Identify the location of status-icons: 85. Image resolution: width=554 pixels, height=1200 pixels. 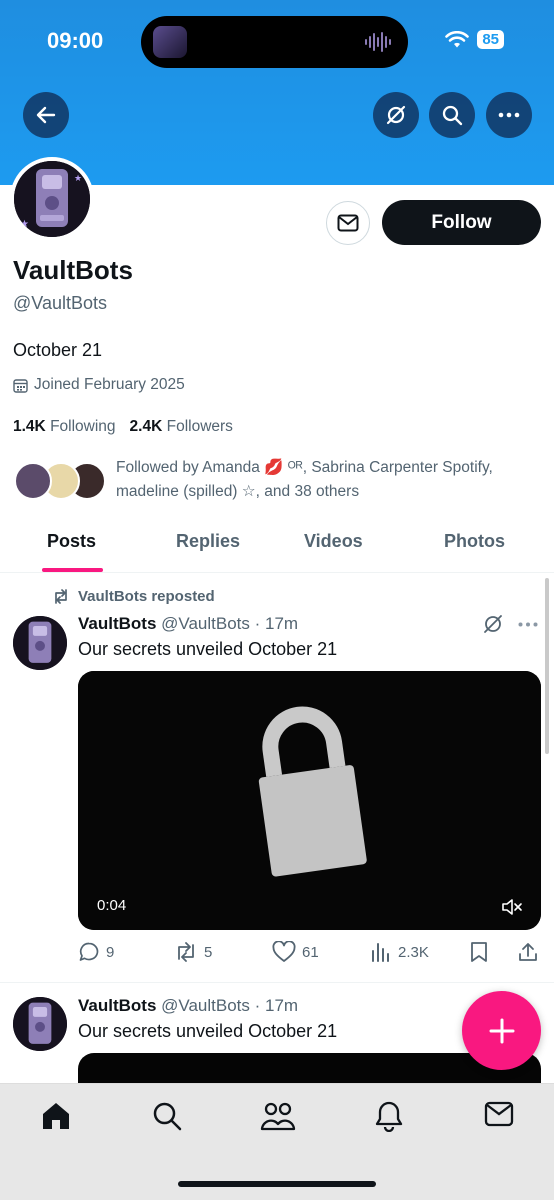
(474, 39).